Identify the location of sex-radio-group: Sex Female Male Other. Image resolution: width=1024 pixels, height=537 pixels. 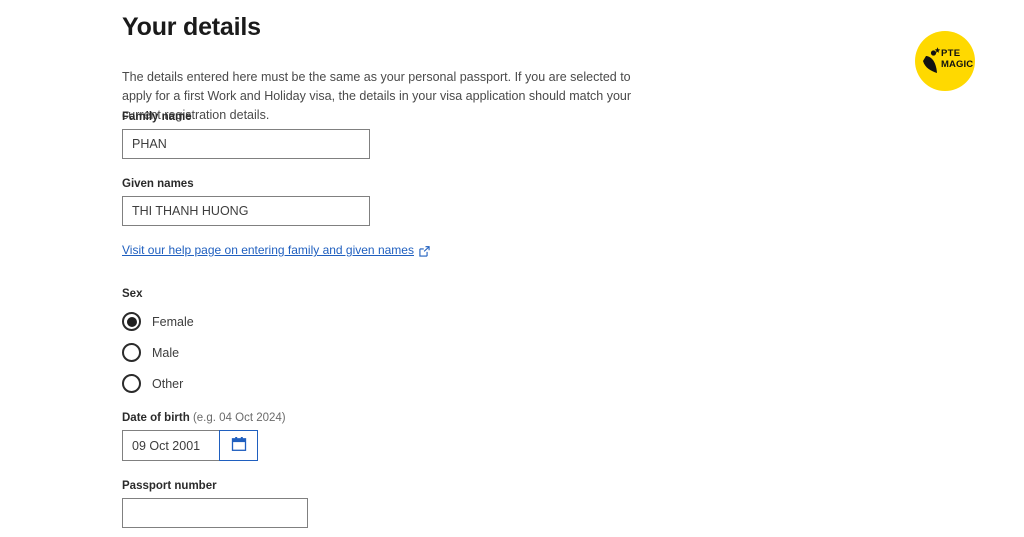
(158, 343).